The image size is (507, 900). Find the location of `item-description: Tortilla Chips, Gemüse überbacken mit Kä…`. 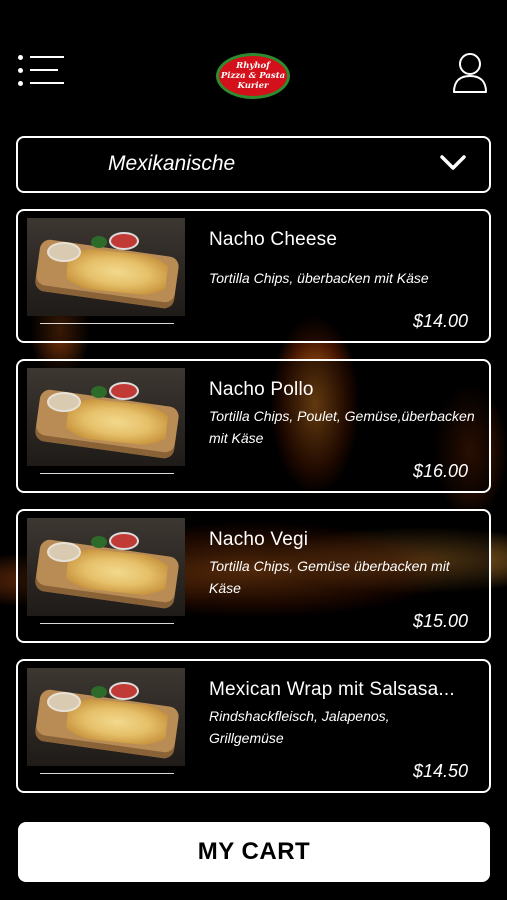

item-description: Tortilla Chips, Gemüse überbacken mit Kä… is located at coordinates (329, 577).